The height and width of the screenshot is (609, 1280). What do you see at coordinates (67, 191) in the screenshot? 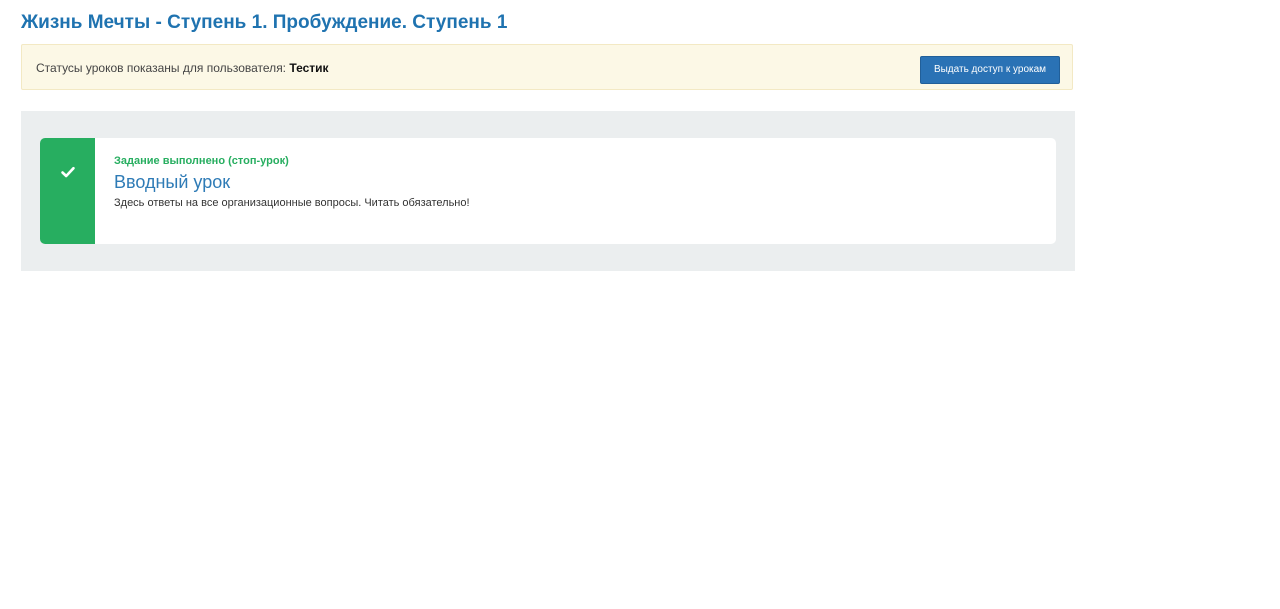
I see `lesson-status-strip` at bounding box center [67, 191].